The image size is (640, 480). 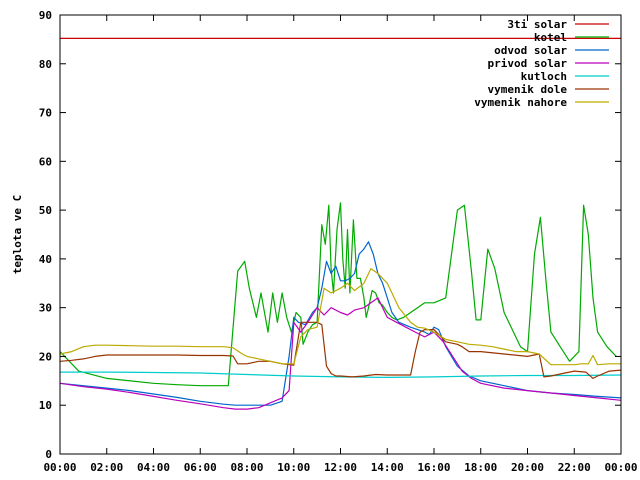 I want to click on legend-label: privod solar, so click(x=528, y=63).